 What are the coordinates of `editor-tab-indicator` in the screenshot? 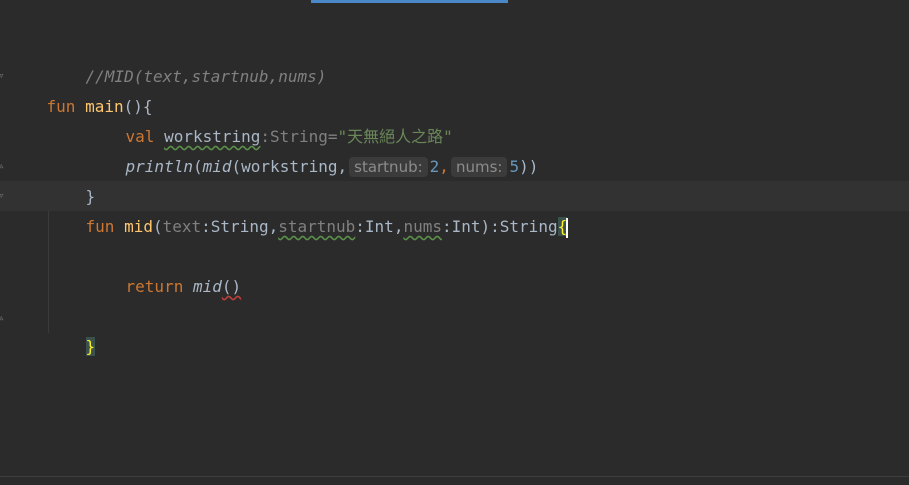 It's located at (409, 1).